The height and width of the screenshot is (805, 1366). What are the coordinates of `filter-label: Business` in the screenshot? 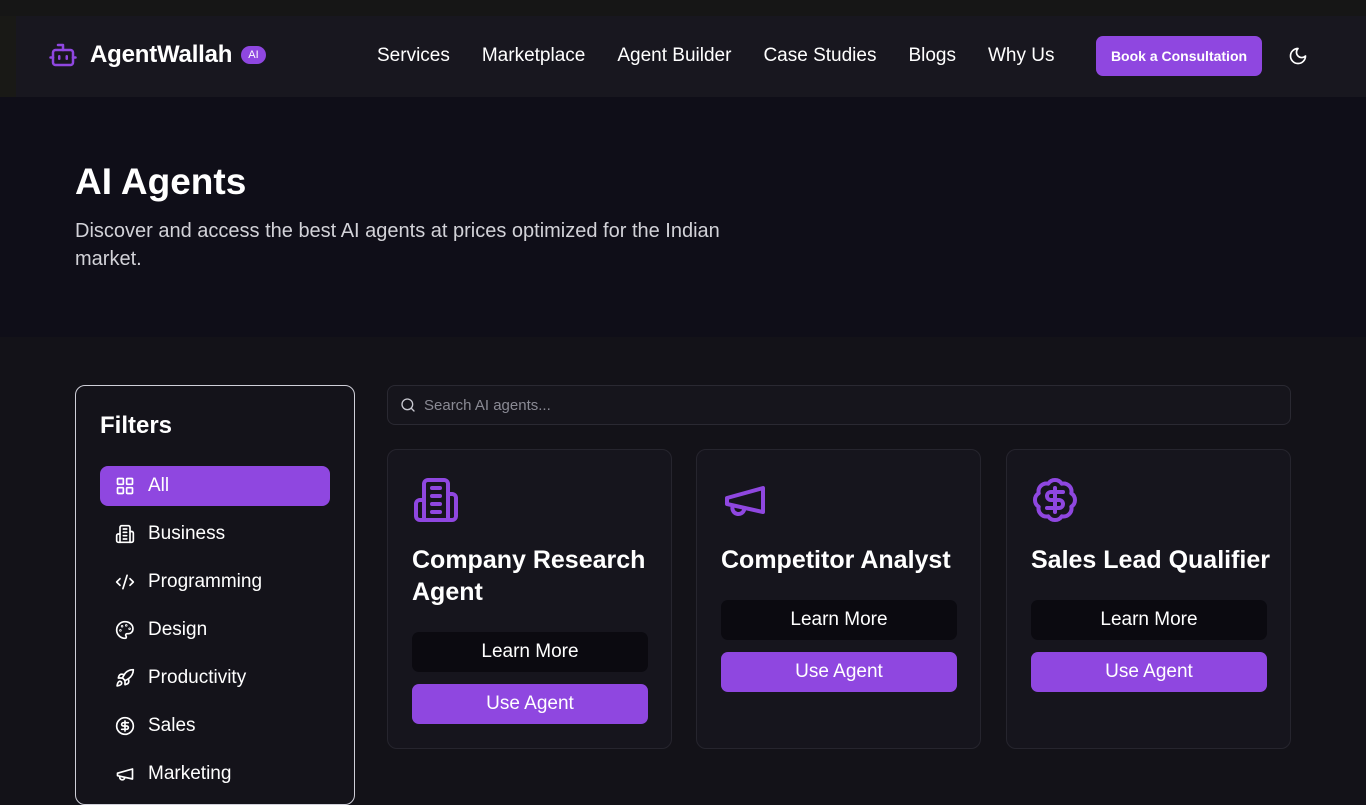 It's located at (187, 533).